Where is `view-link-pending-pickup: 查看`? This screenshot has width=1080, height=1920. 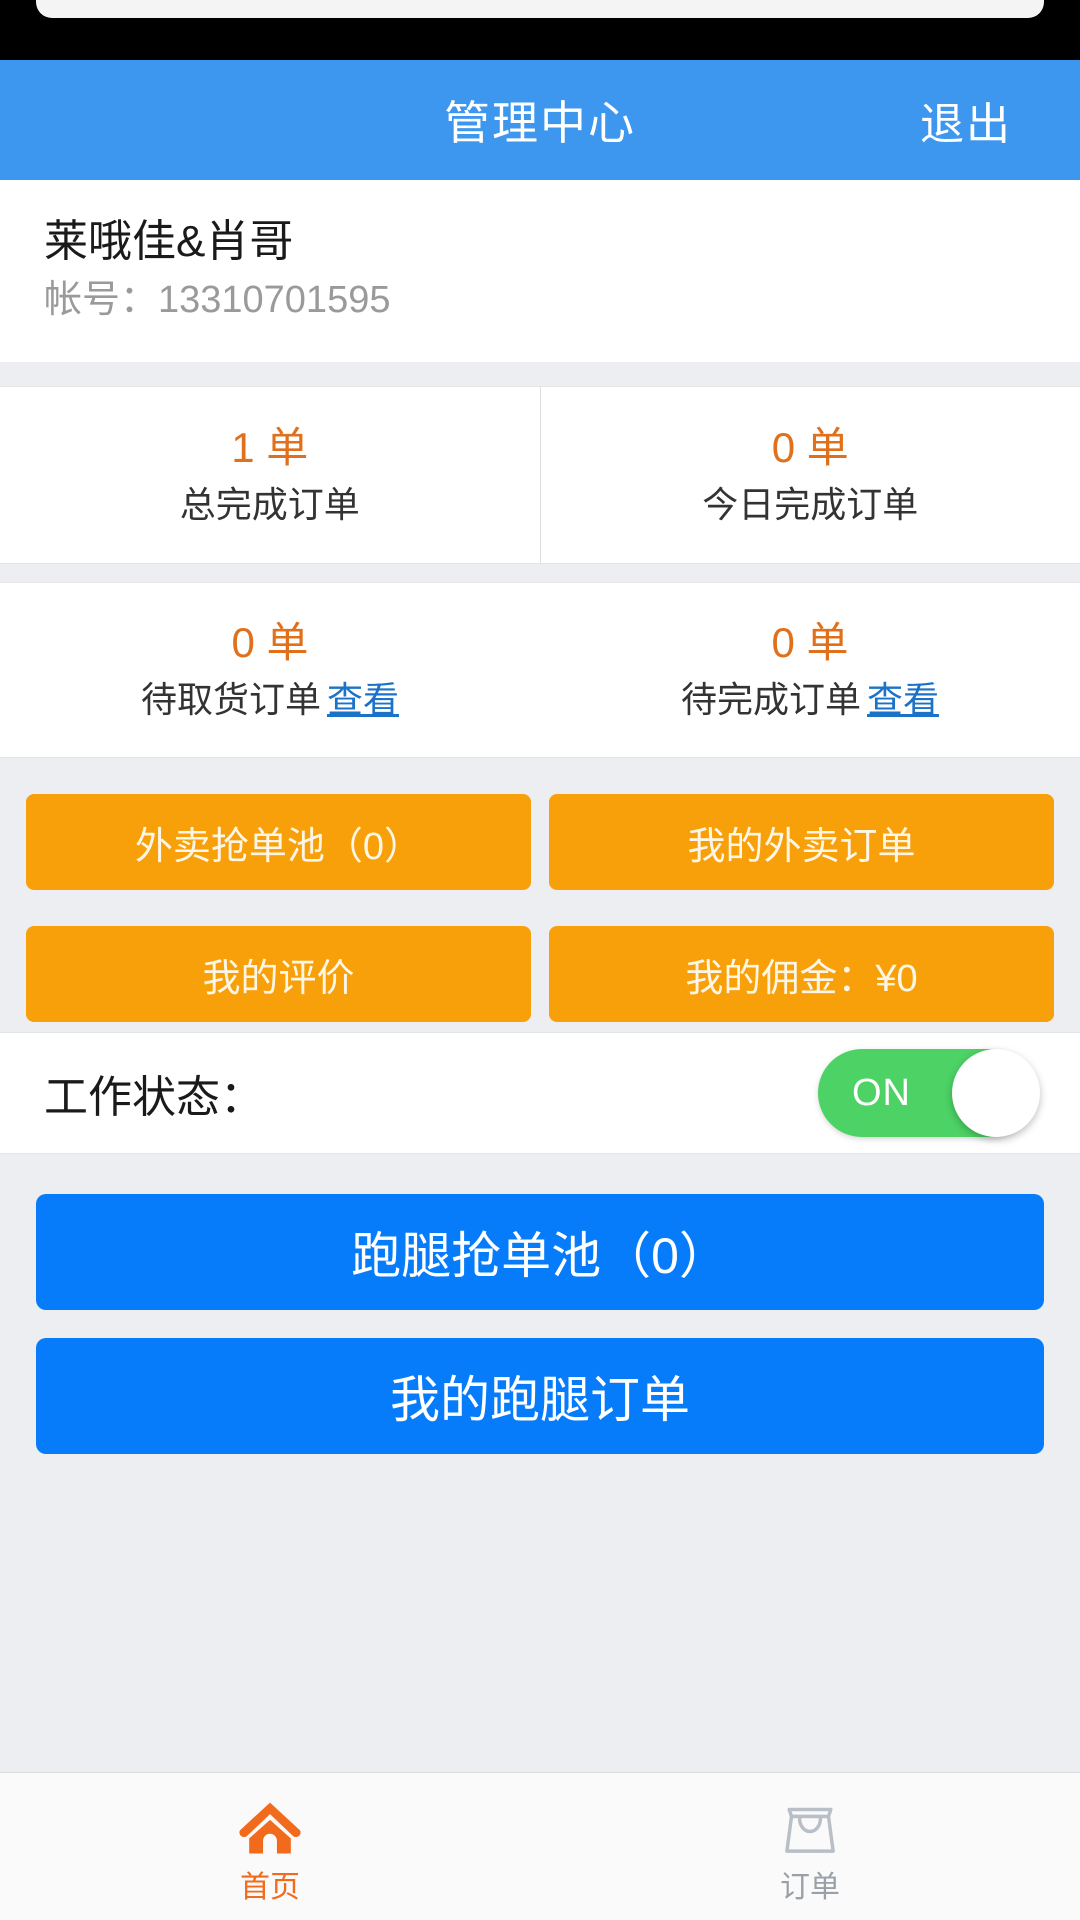 view-link-pending-pickup: 查看 is located at coordinates (363, 699).